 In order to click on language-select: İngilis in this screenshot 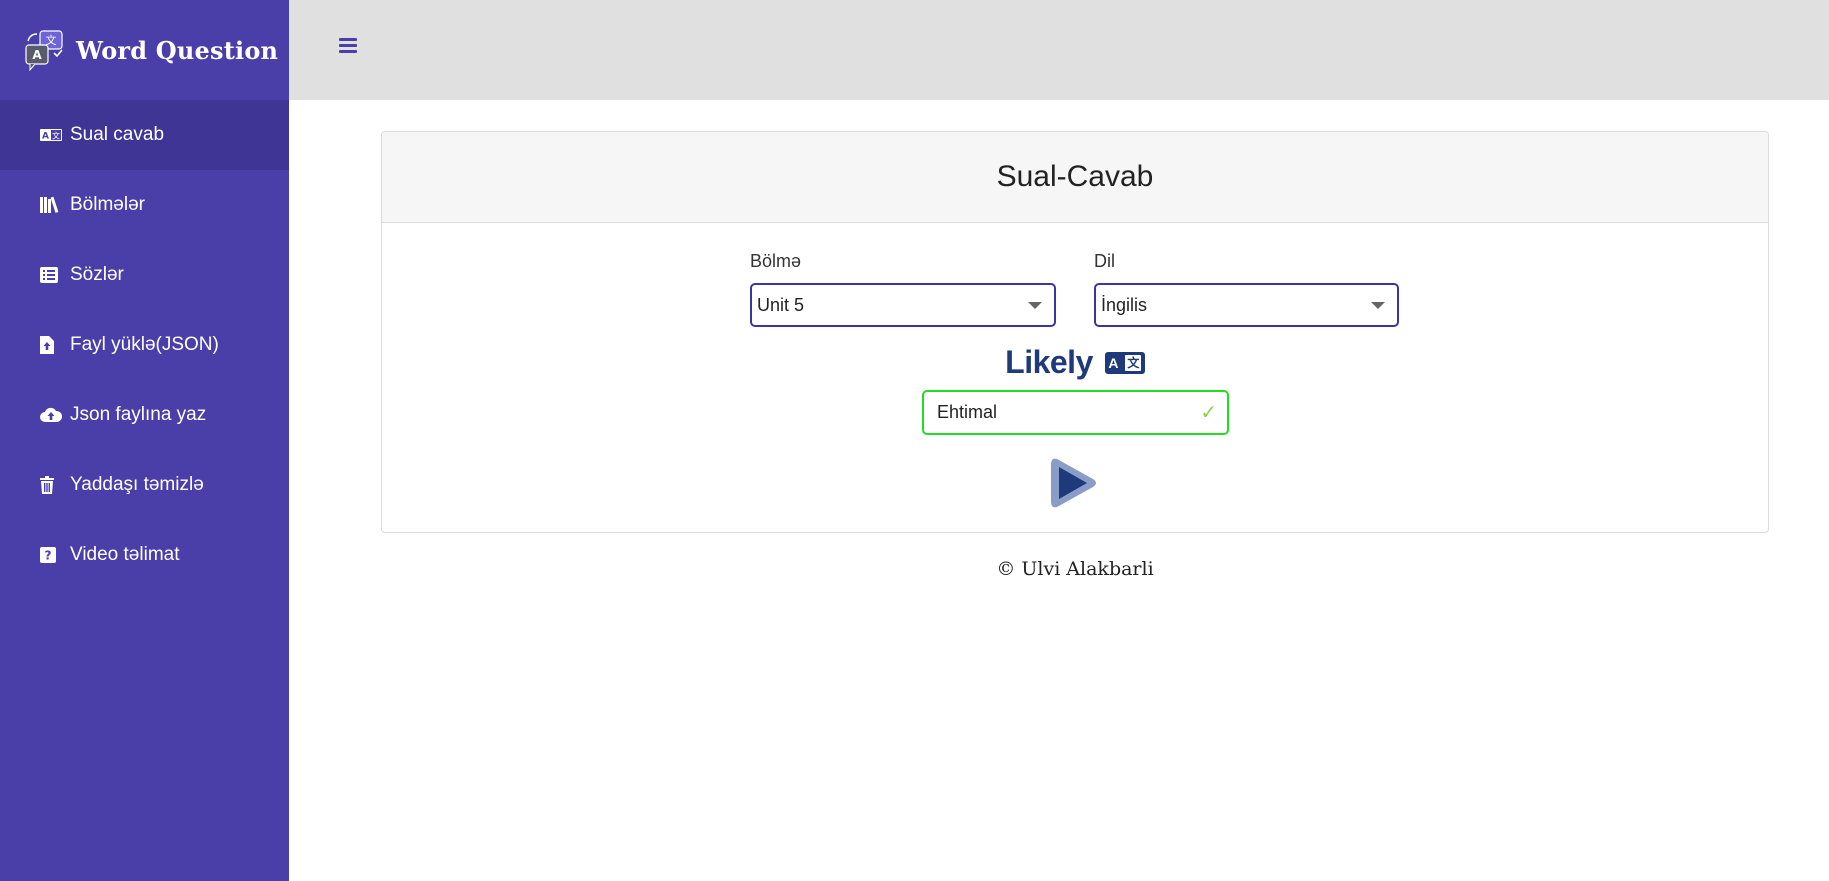, I will do `click(1246, 305)`.